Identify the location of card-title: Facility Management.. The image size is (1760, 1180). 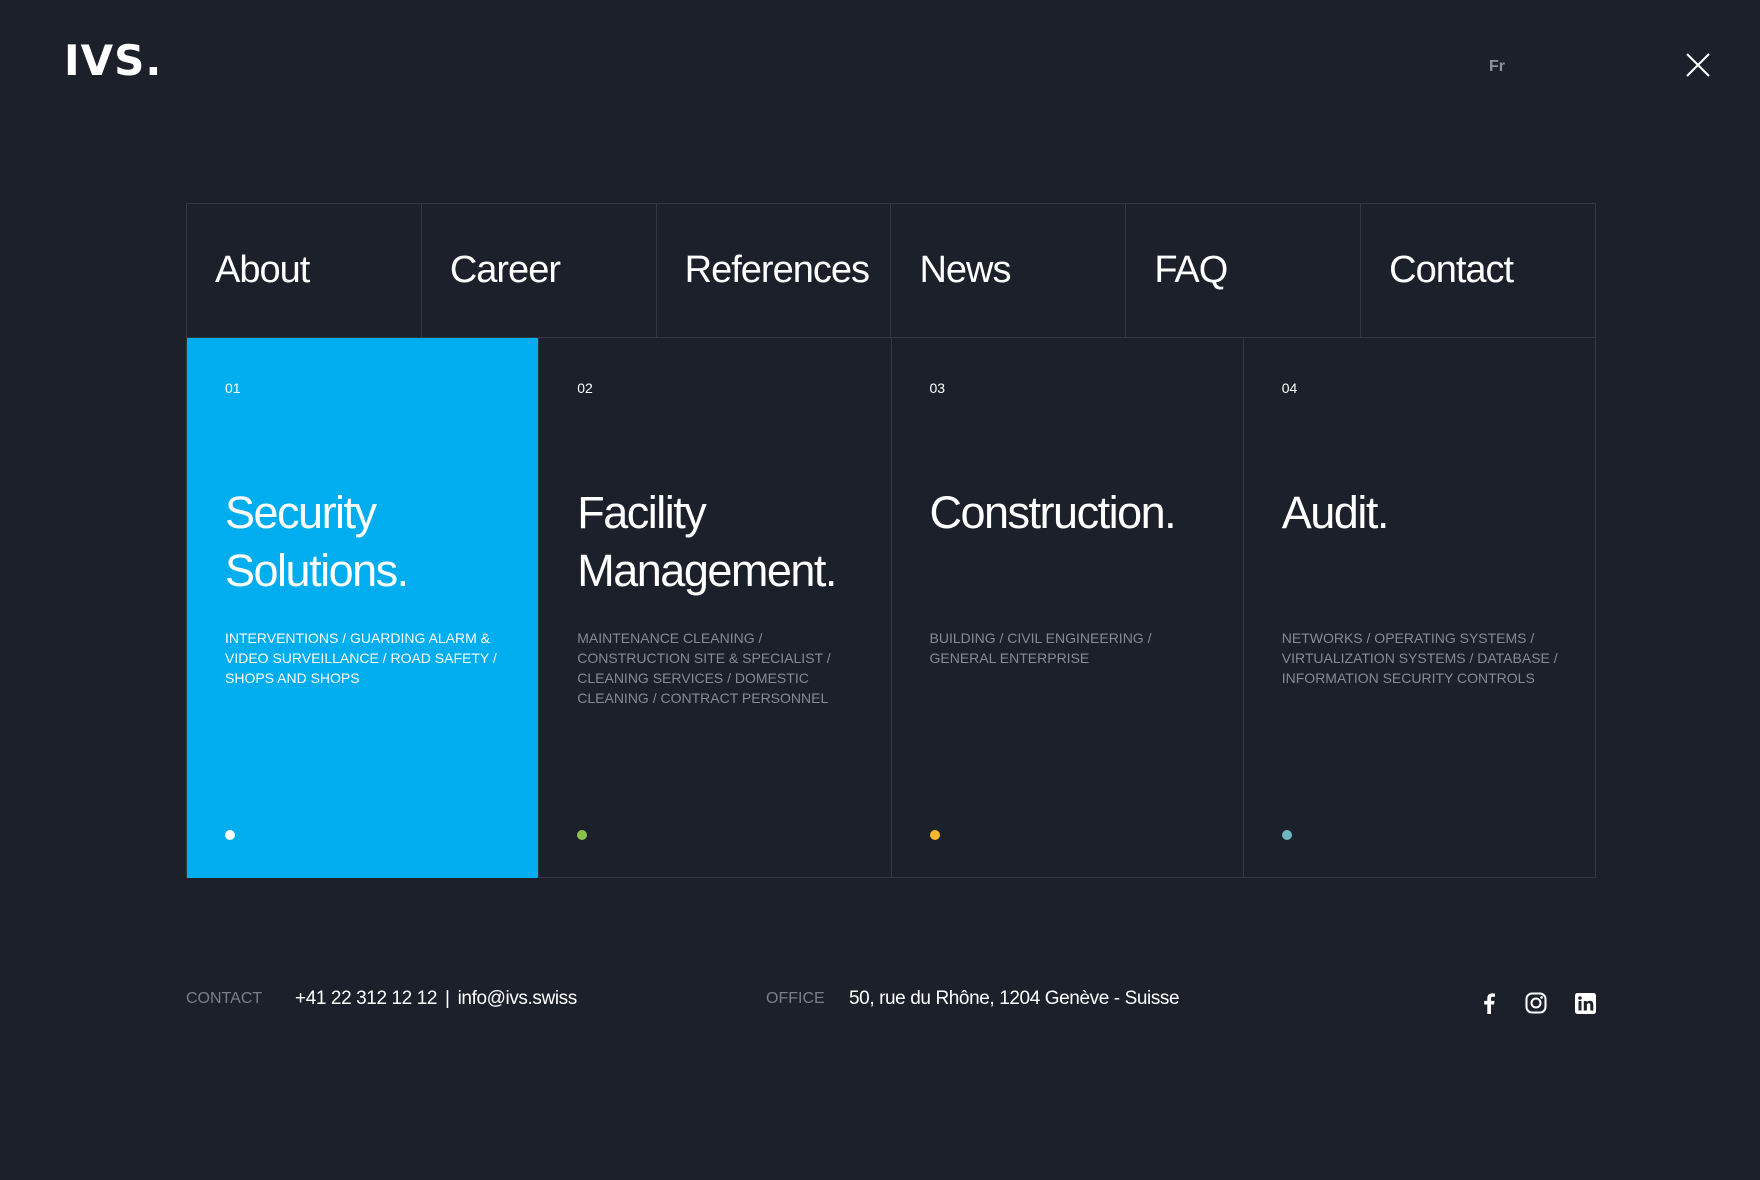
(707, 541).